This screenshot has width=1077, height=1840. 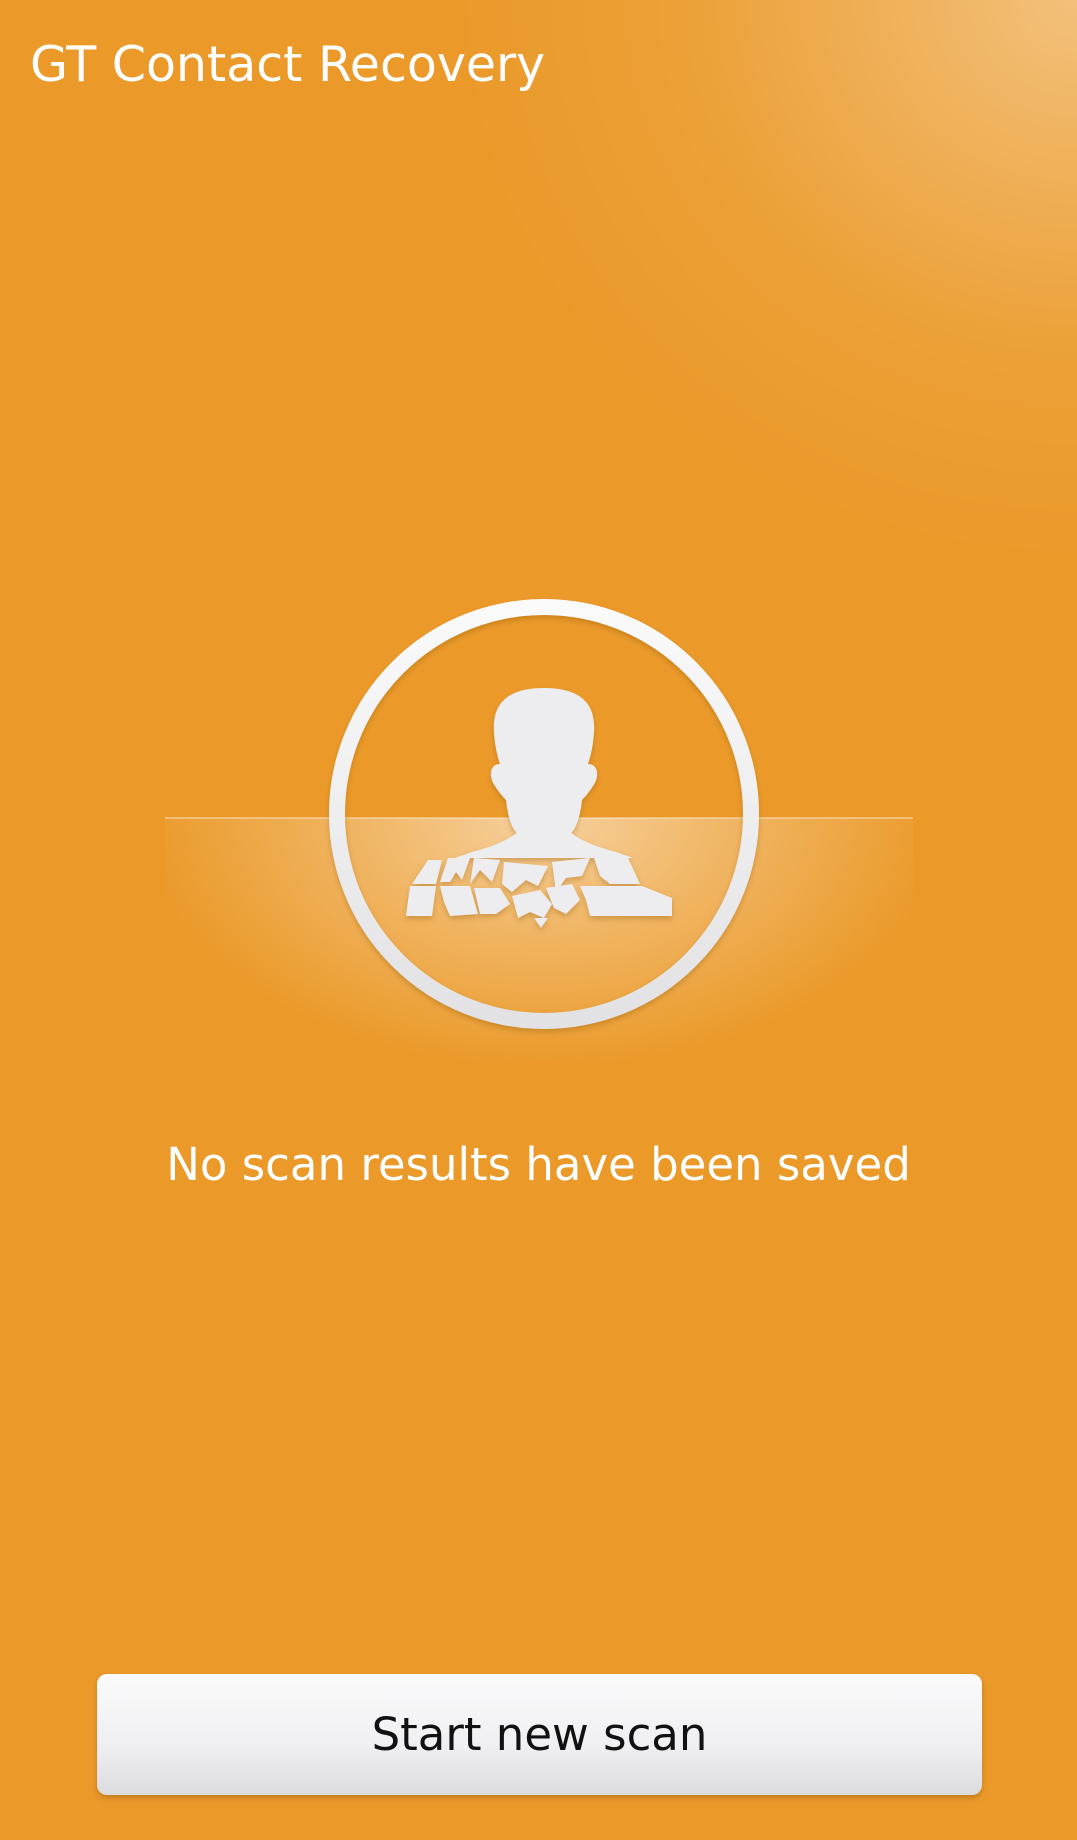 What do you see at coordinates (539, 808) in the screenshot?
I see `person-silhouette` at bounding box center [539, 808].